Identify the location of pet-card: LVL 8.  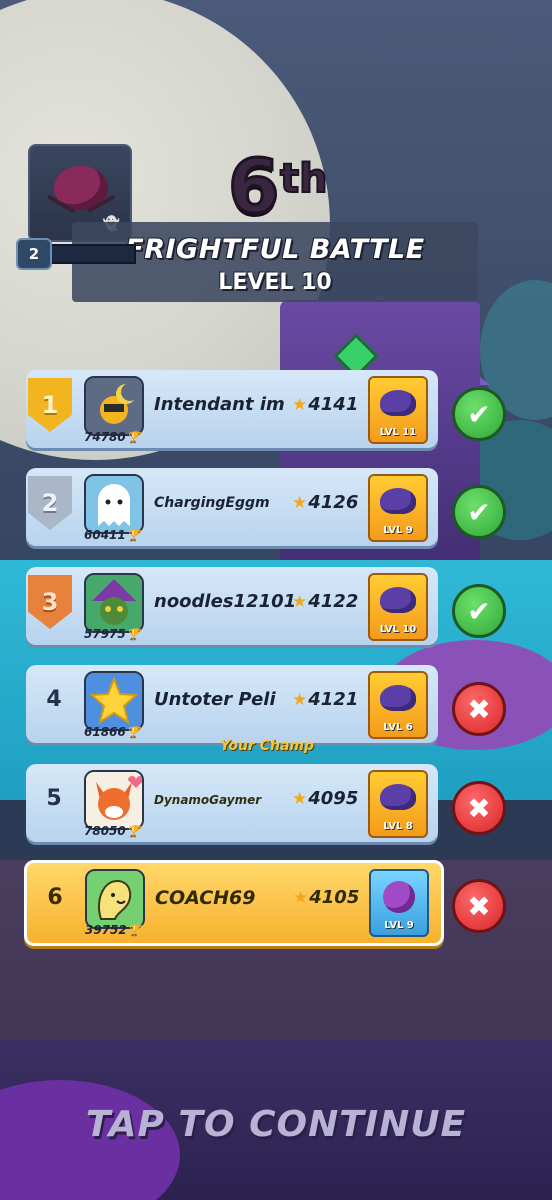
(398, 804).